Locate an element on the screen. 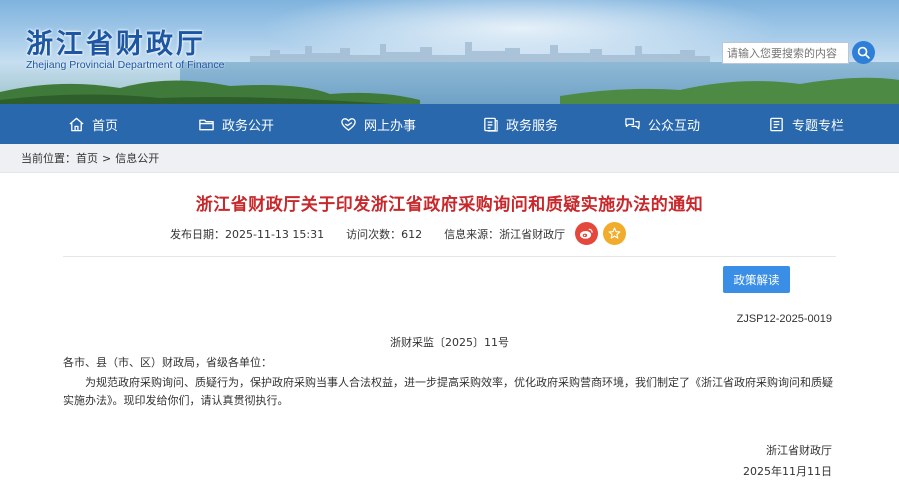  divider is located at coordinates (449, 256).